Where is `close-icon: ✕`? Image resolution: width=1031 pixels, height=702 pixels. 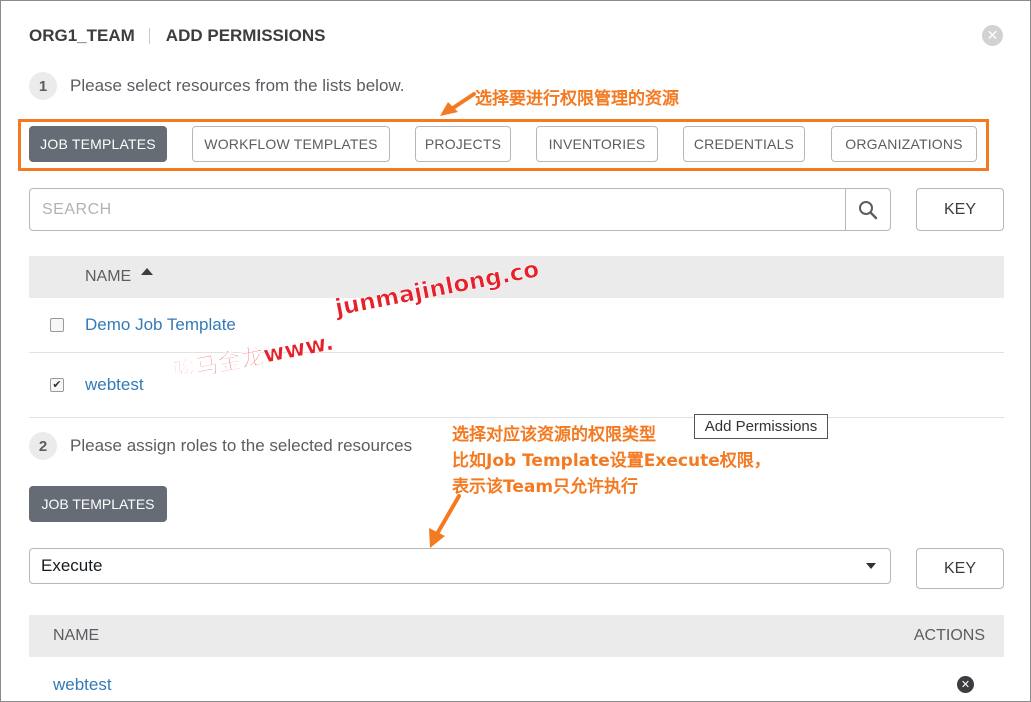
close-icon: ✕ is located at coordinates (992, 35).